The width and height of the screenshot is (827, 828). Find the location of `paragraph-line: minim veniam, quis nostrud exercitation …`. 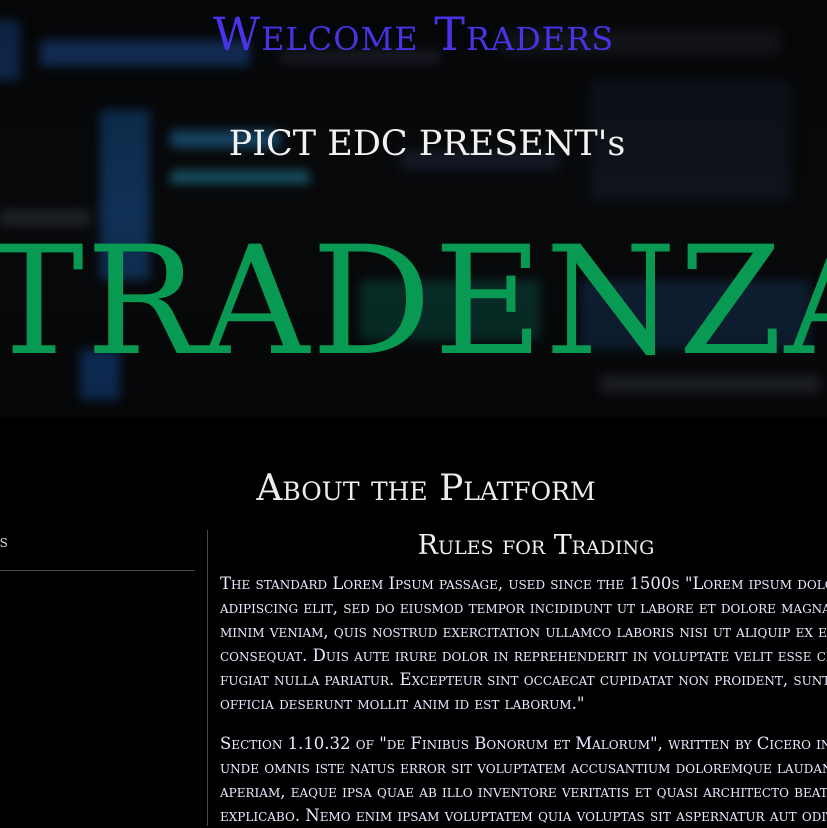

paragraph-line: minim veniam, quis nostrud exercitation … is located at coordinates (523, 631).